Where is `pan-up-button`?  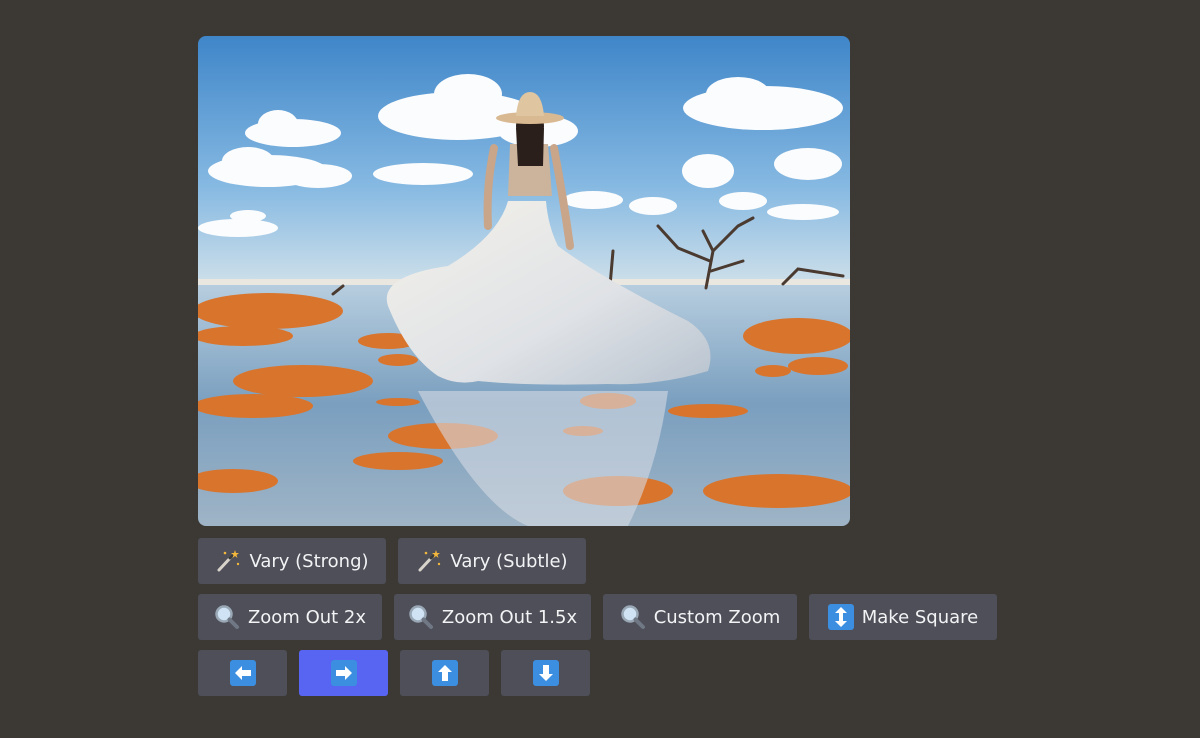
pan-up-button is located at coordinates (444, 673).